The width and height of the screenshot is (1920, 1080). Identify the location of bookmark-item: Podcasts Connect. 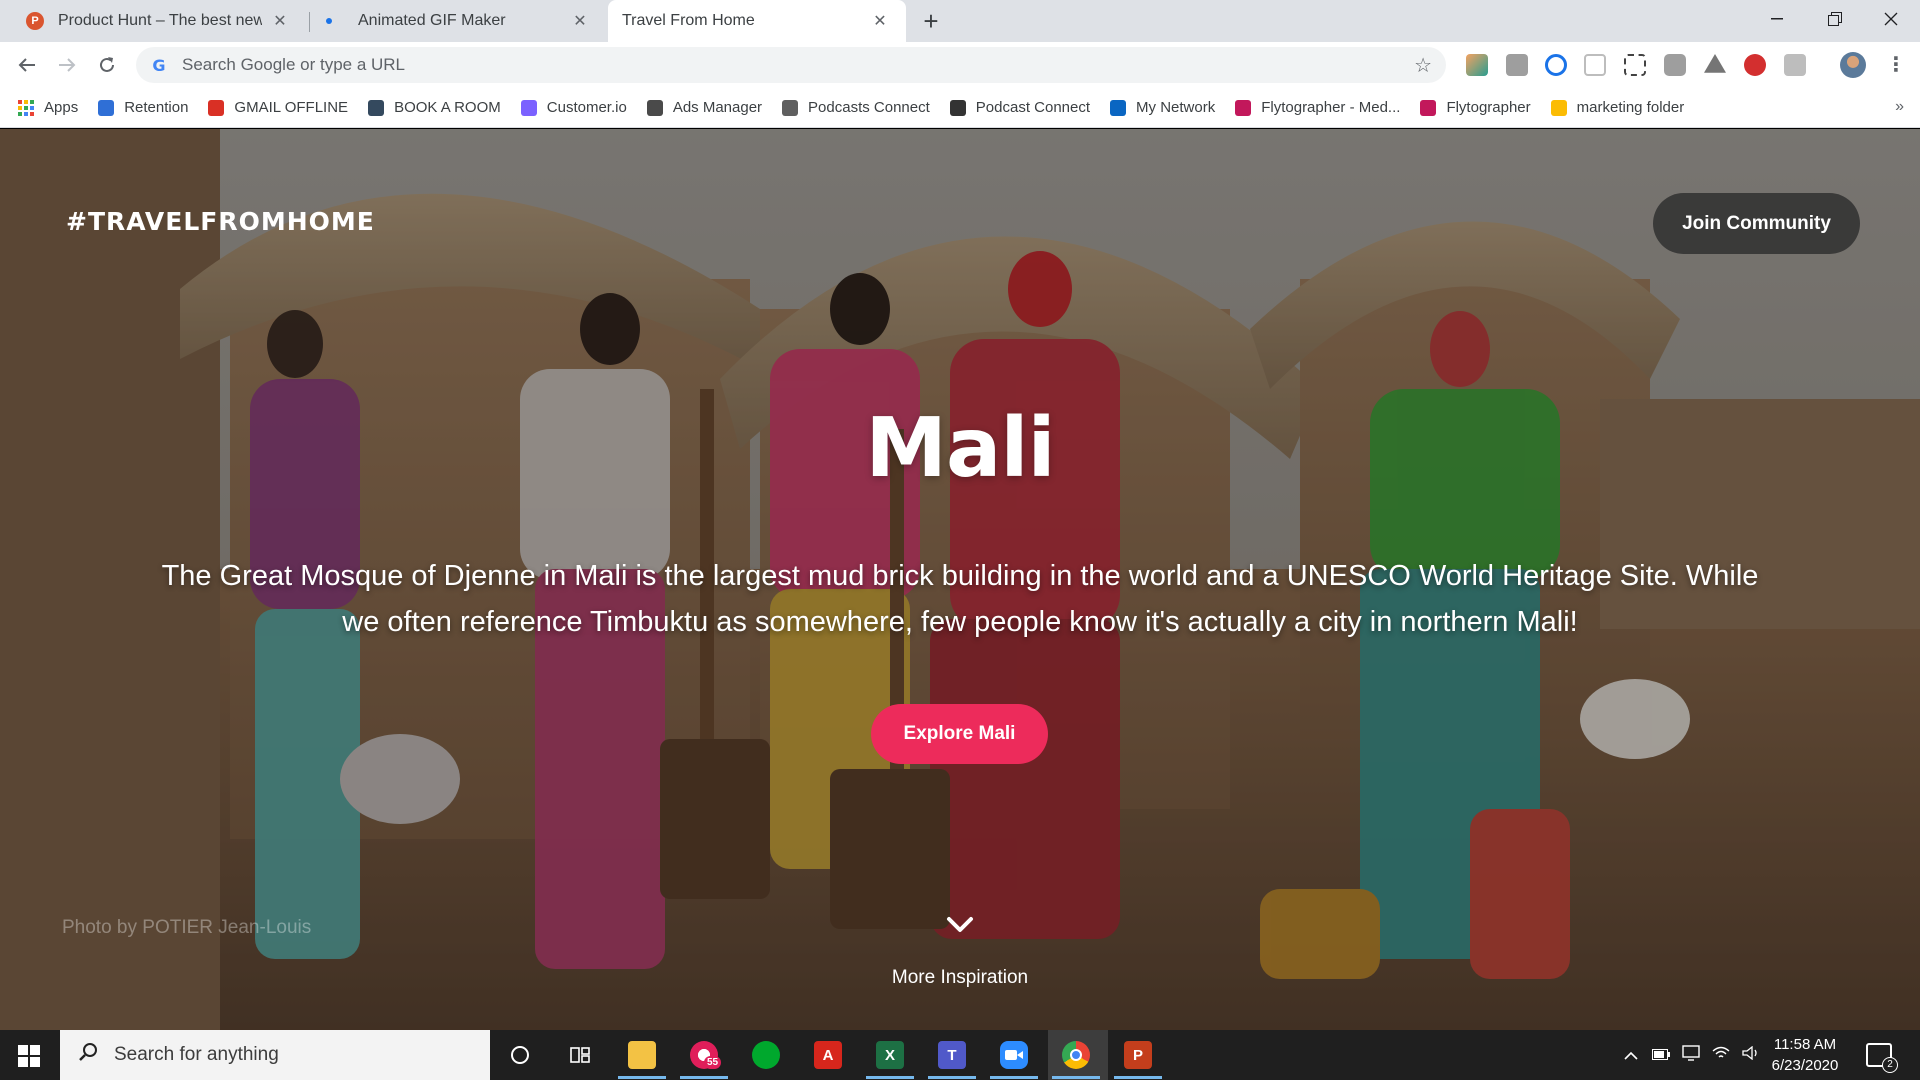
(856, 107).